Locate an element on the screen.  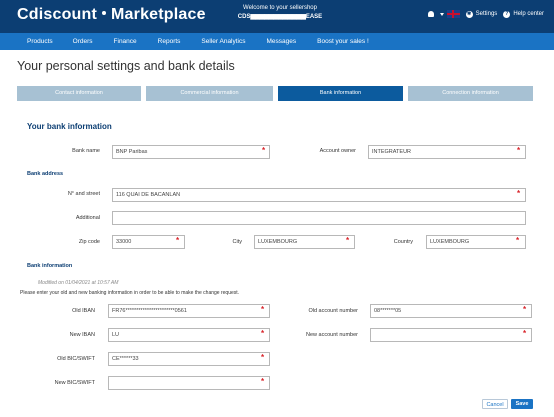
logo: Cdiscount Marketplace is located at coordinates (111, 15).